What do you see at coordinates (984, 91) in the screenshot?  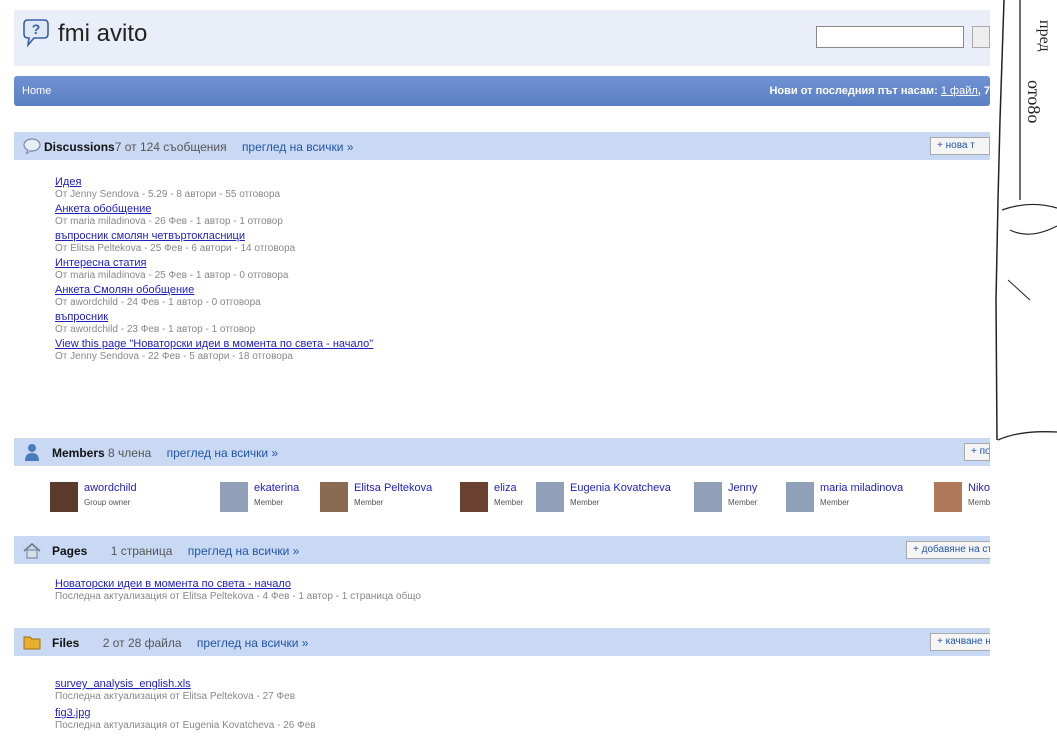 I see `new-more-link: , 7` at bounding box center [984, 91].